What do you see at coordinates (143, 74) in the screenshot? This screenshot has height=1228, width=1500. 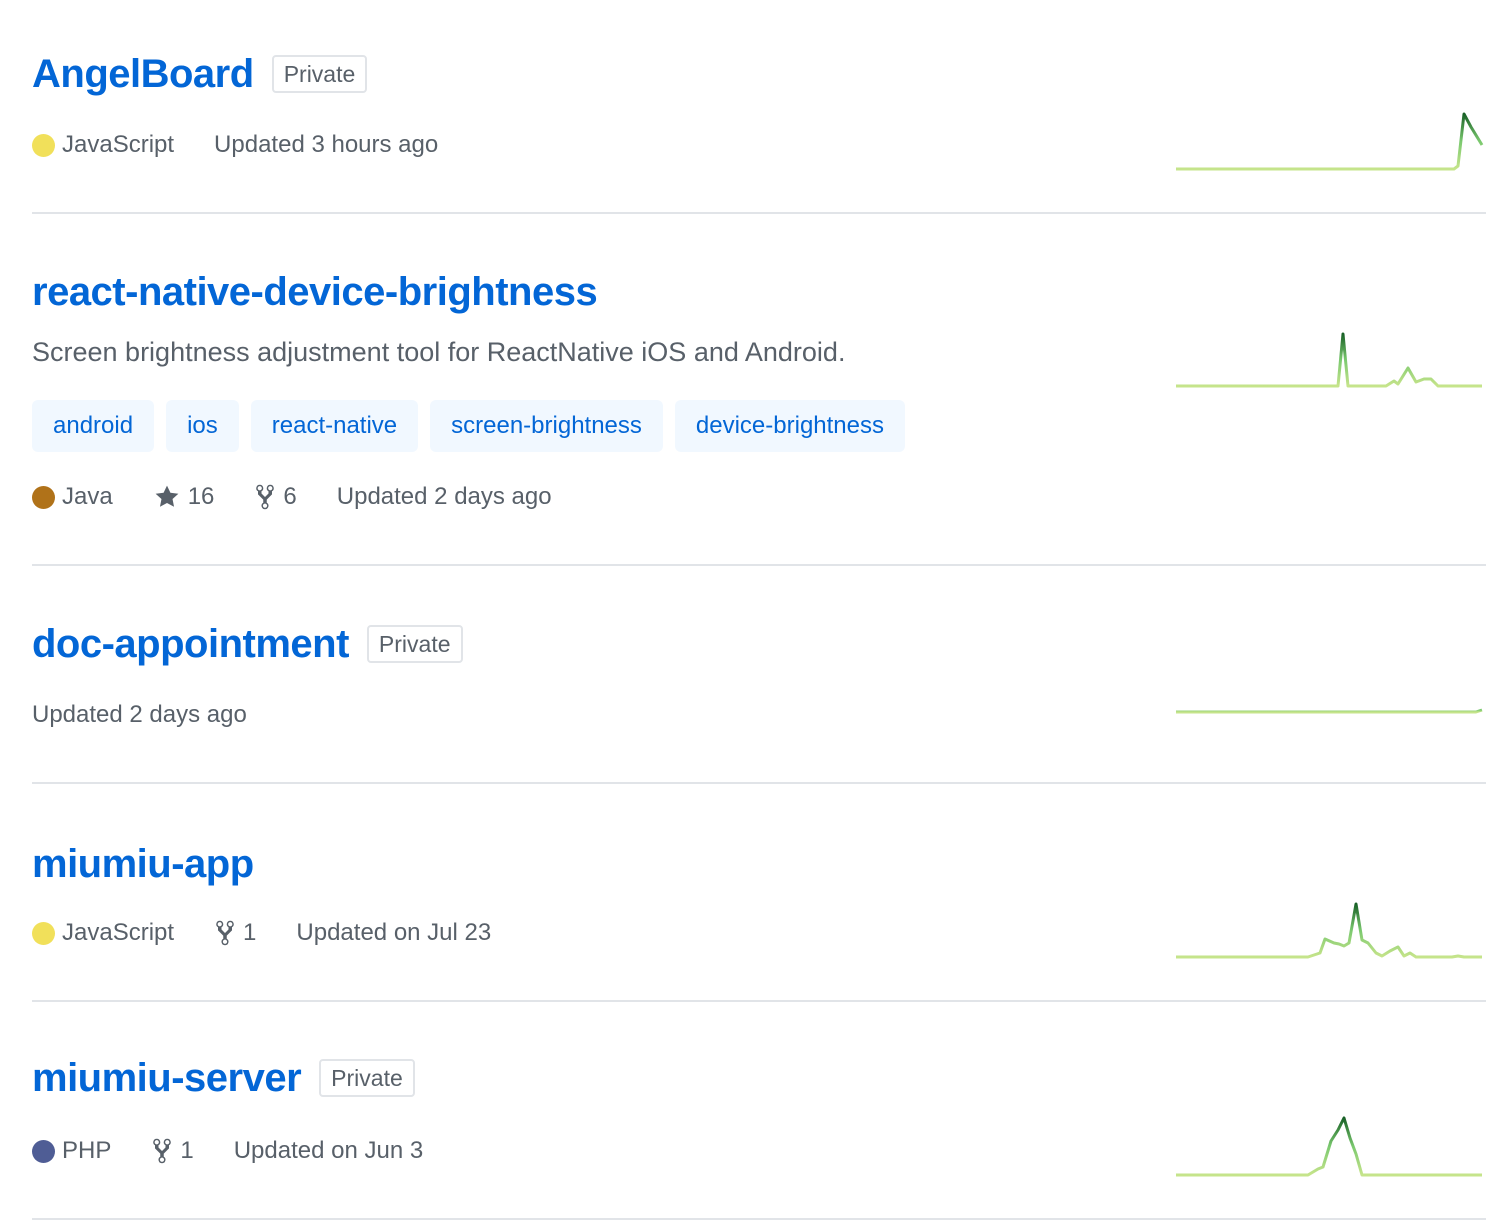 I see `repo-name-link: AngelBoard` at bounding box center [143, 74].